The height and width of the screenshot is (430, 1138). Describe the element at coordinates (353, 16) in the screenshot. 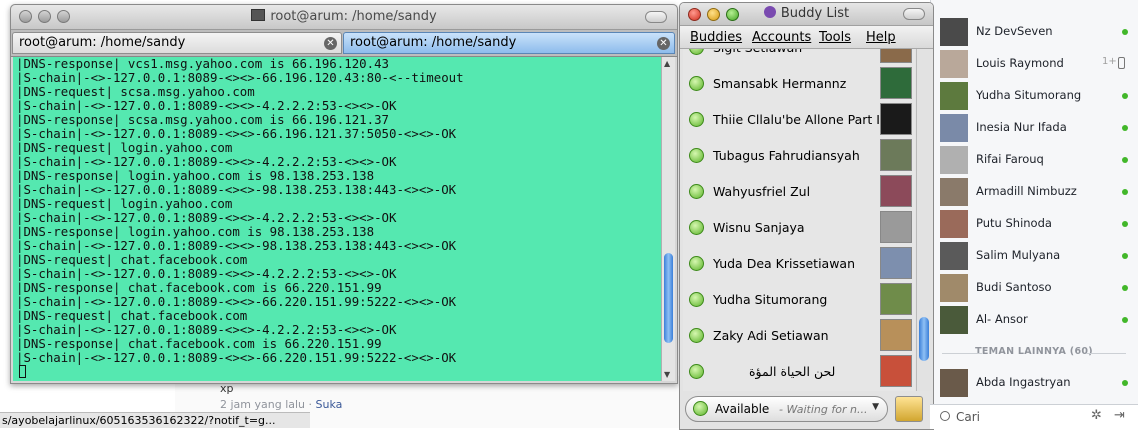

I see `terminal-title-text: root@arum: /home/sandy` at that location.